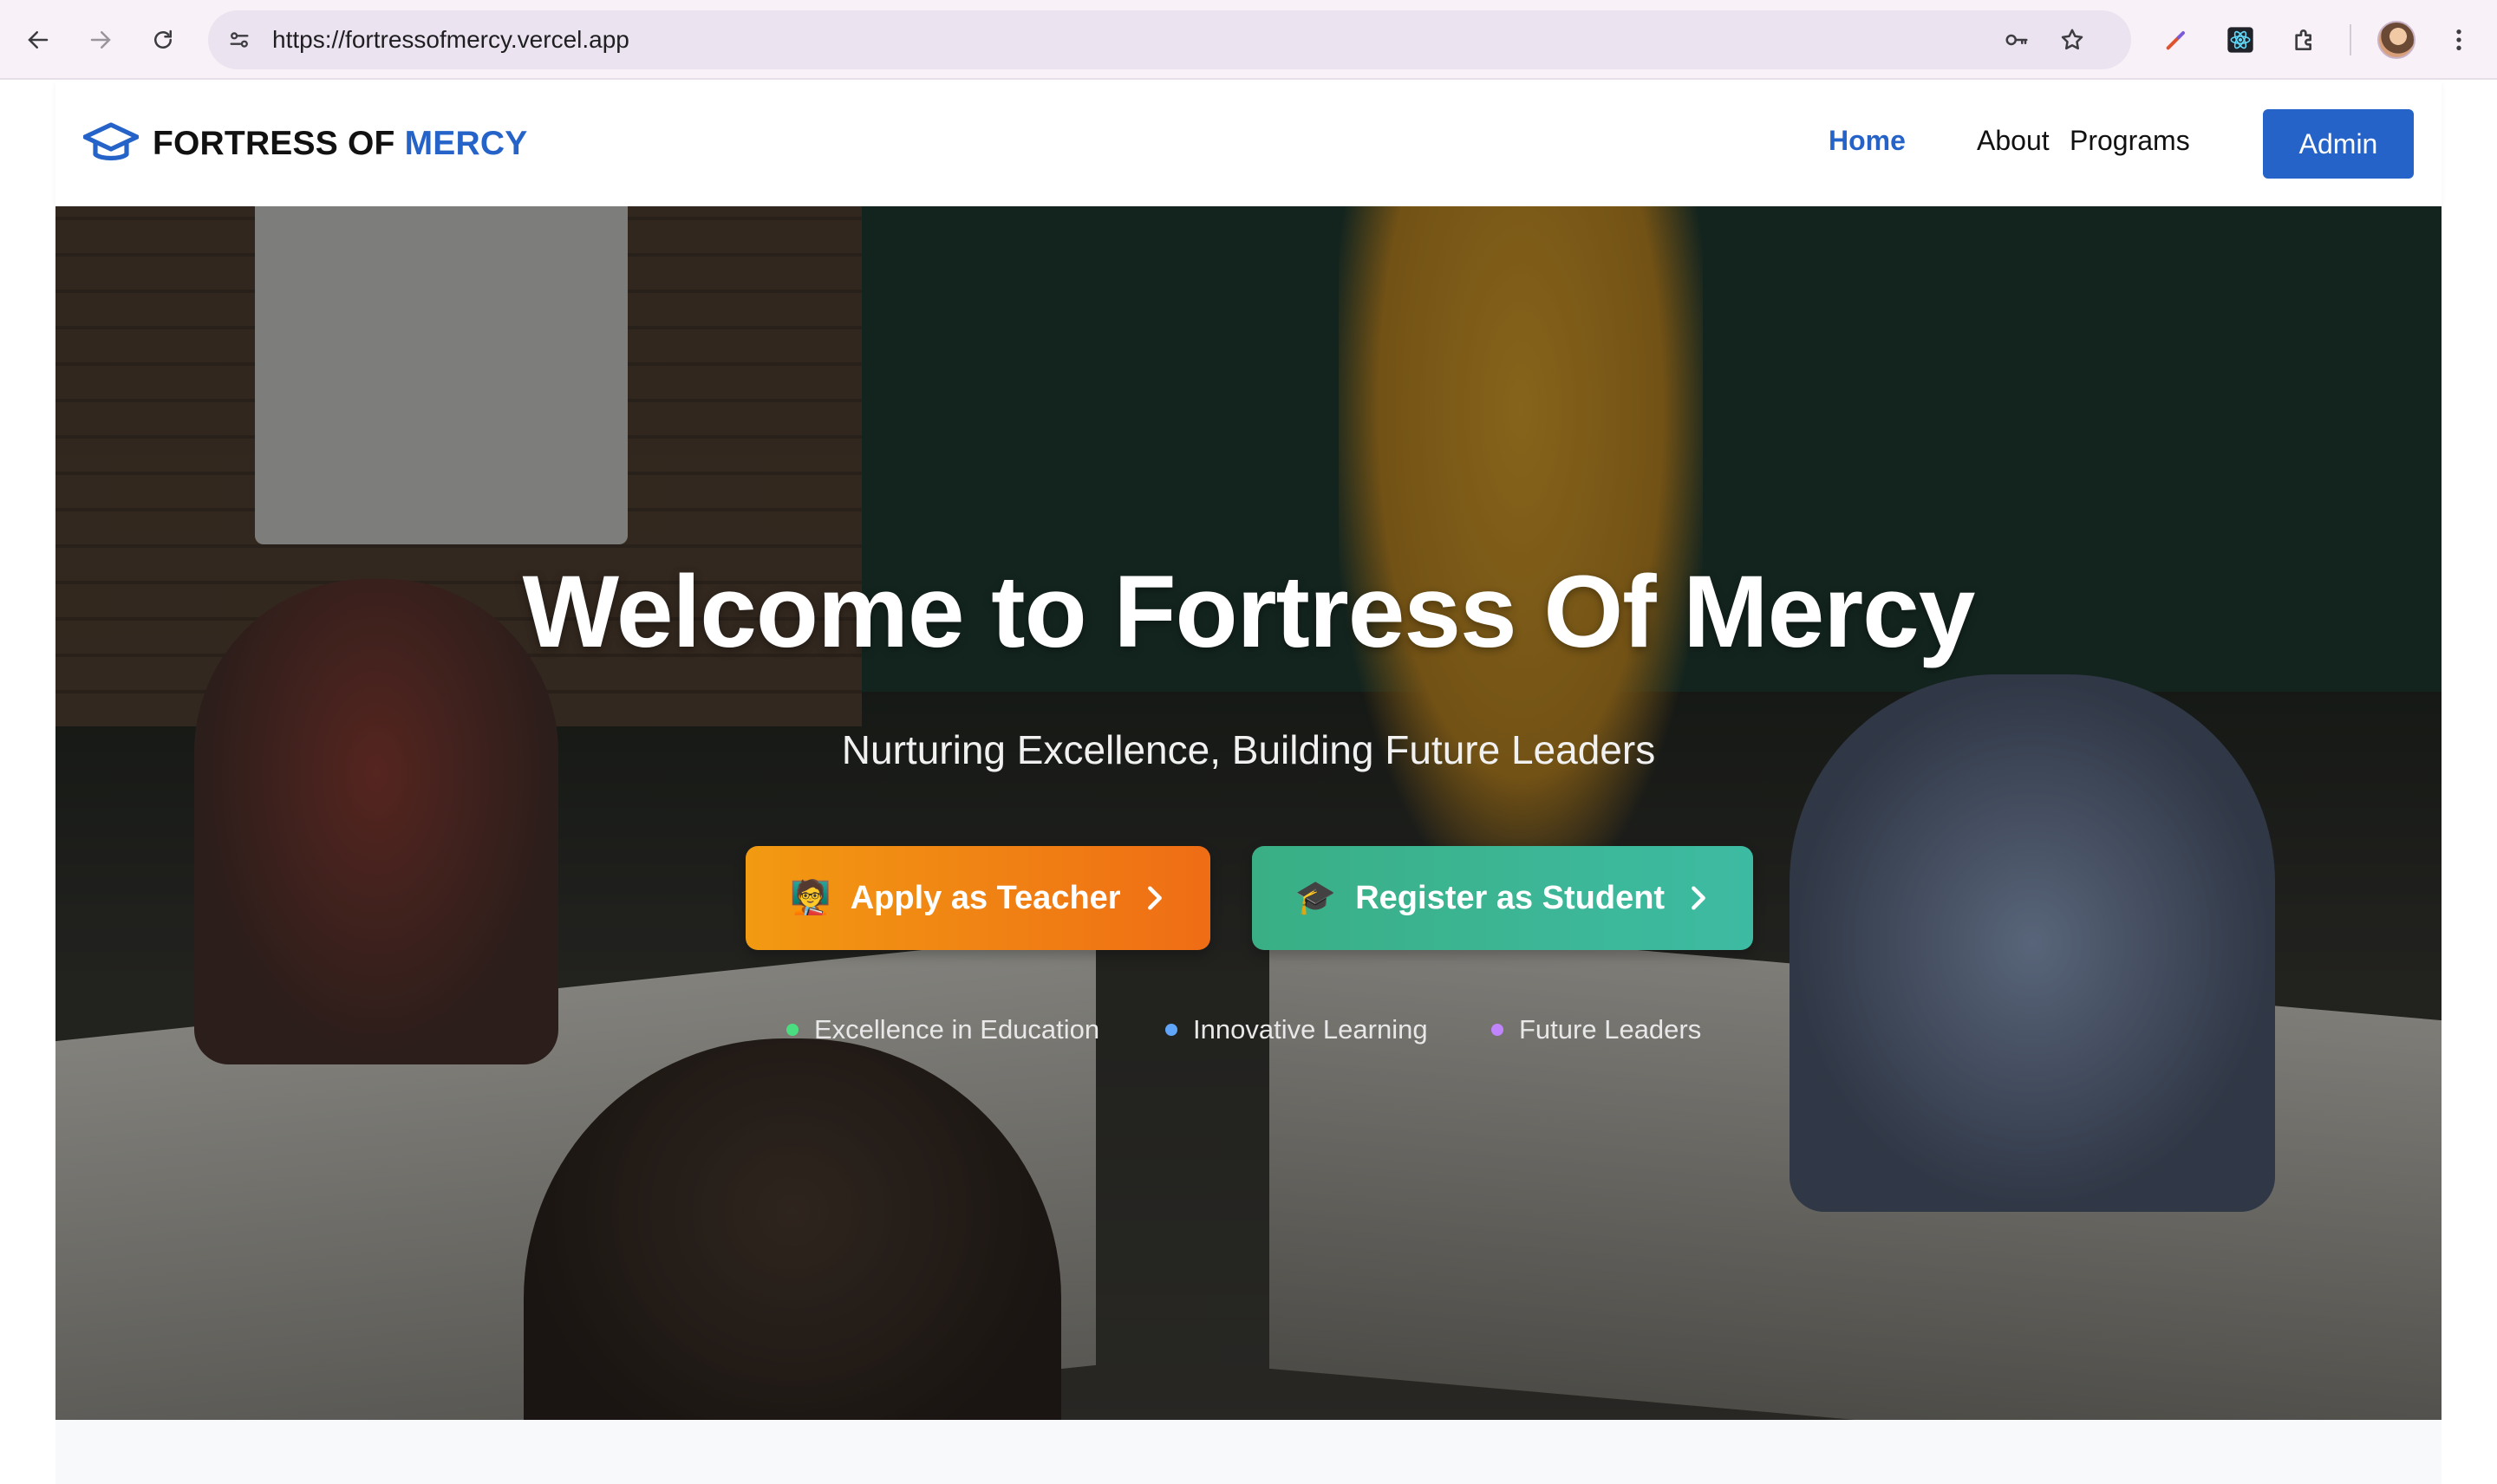  What do you see at coordinates (2396, 40) in the screenshot?
I see `profile-avatar` at bounding box center [2396, 40].